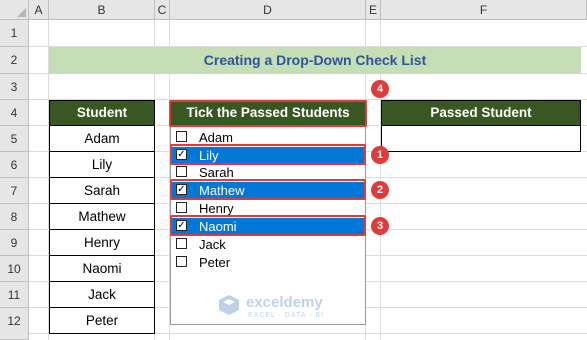 The width and height of the screenshot is (587, 340). I want to click on column-header-f: F, so click(484, 10).